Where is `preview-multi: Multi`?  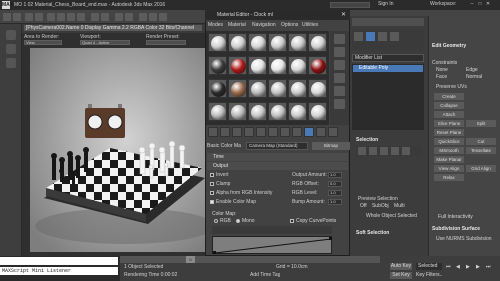
preview-multi: Multi is located at coordinates (399, 206).